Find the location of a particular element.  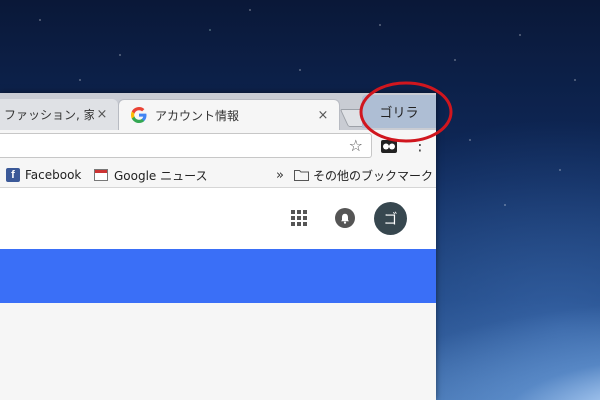

double-chevron-icon: » is located at coordinates (280, 175).